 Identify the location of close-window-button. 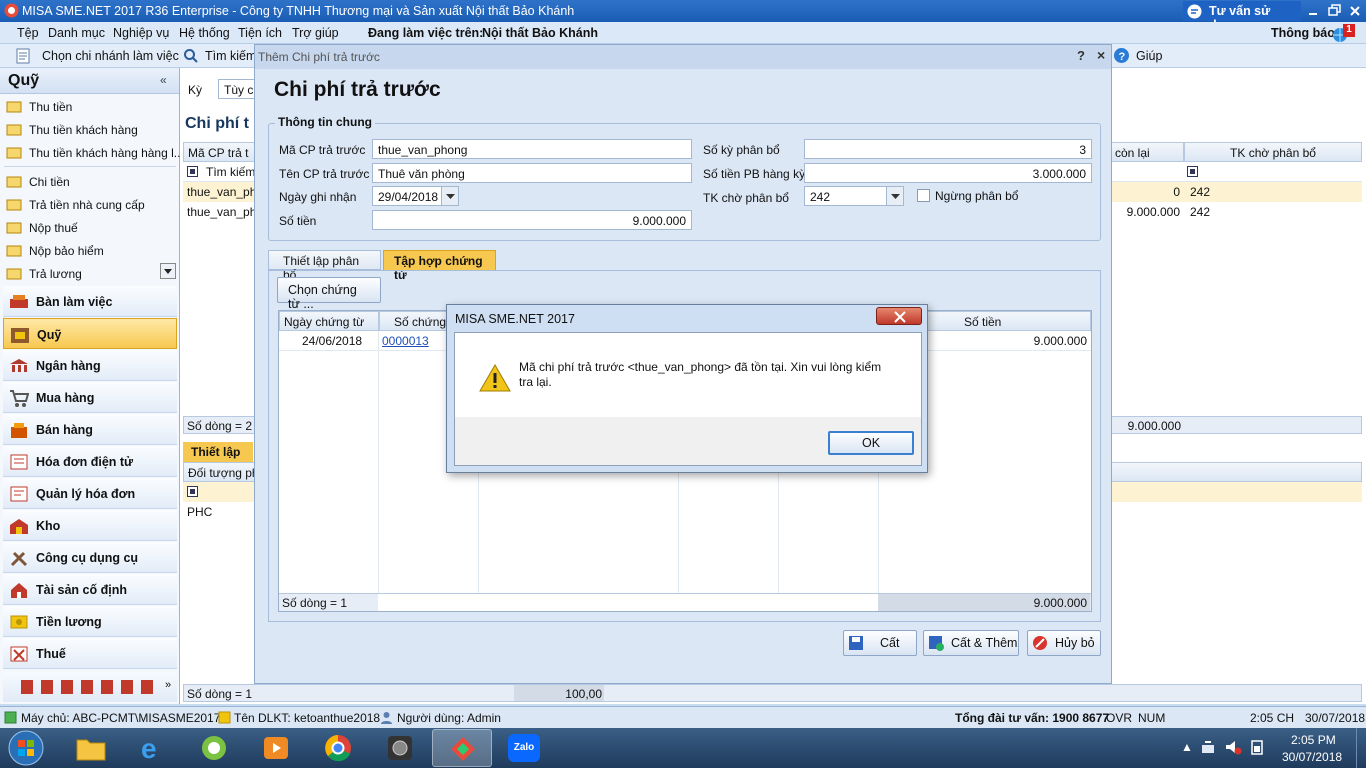
(1355, 11).